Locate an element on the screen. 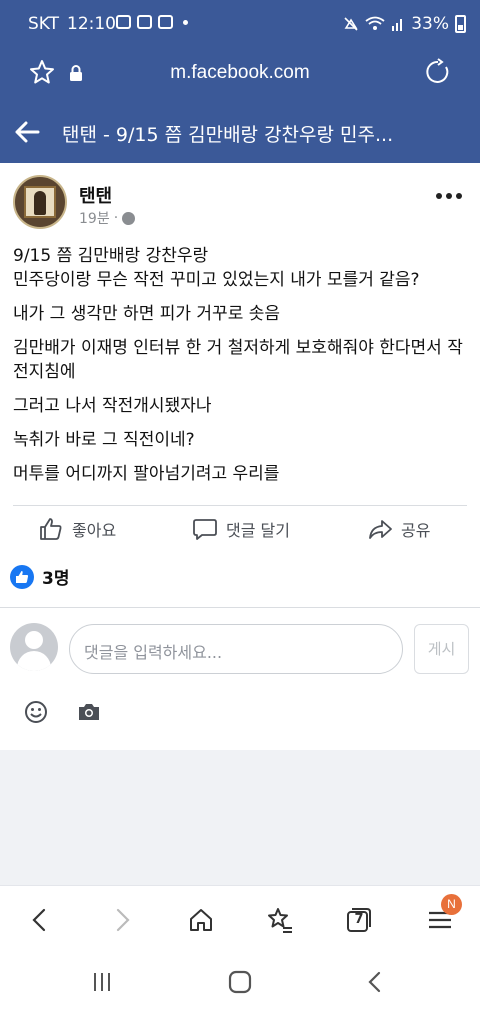 This screenshot has width=480, height=1013. mute-icon is located at coordinates (351, 24).